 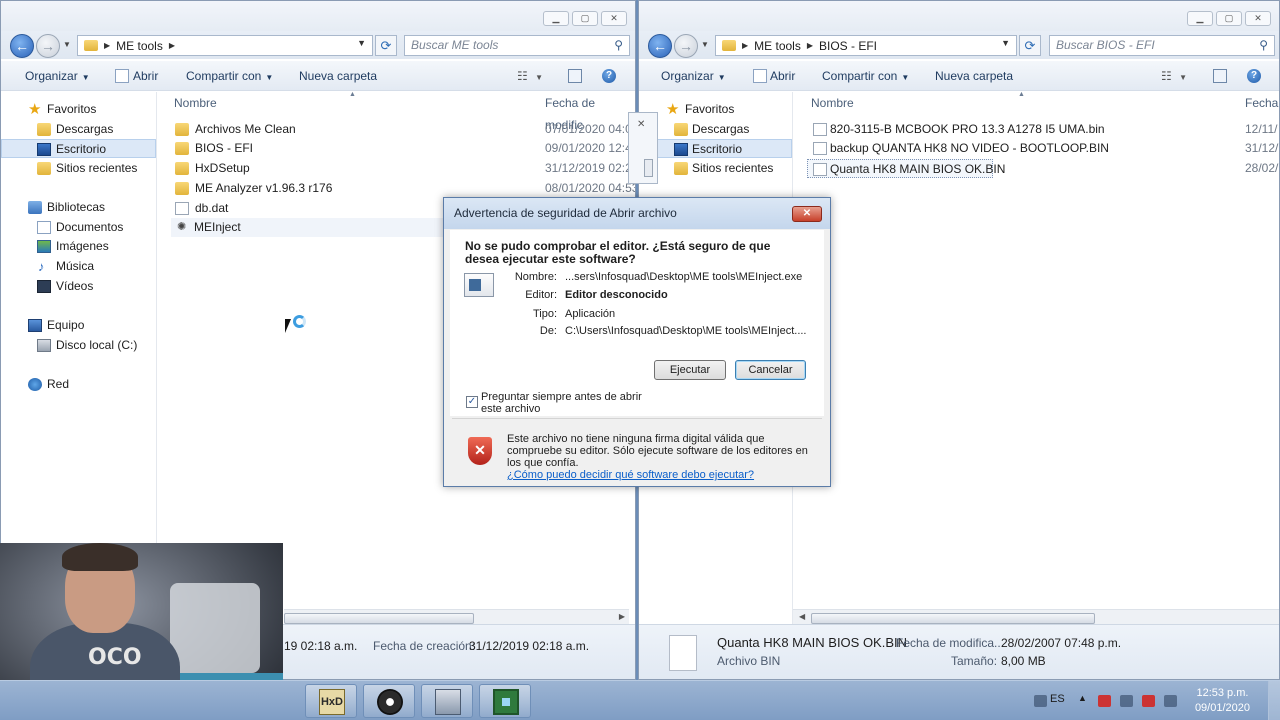 What do you see at coordinates (1274, 700) in the screenshot?
I see `show-desktop-button` at bounding box center [1274, 700].